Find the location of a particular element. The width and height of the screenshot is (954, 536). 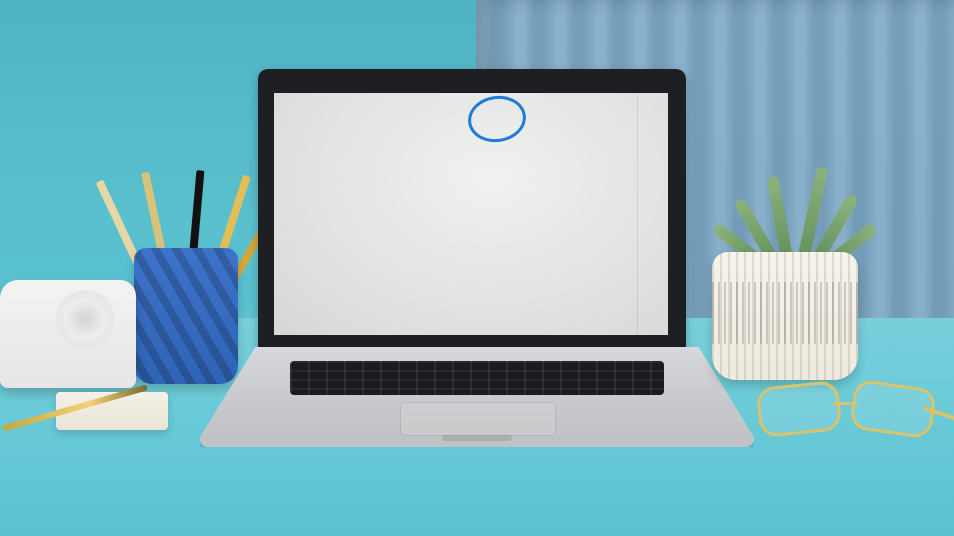

planter is located at coordinates (785, 316).